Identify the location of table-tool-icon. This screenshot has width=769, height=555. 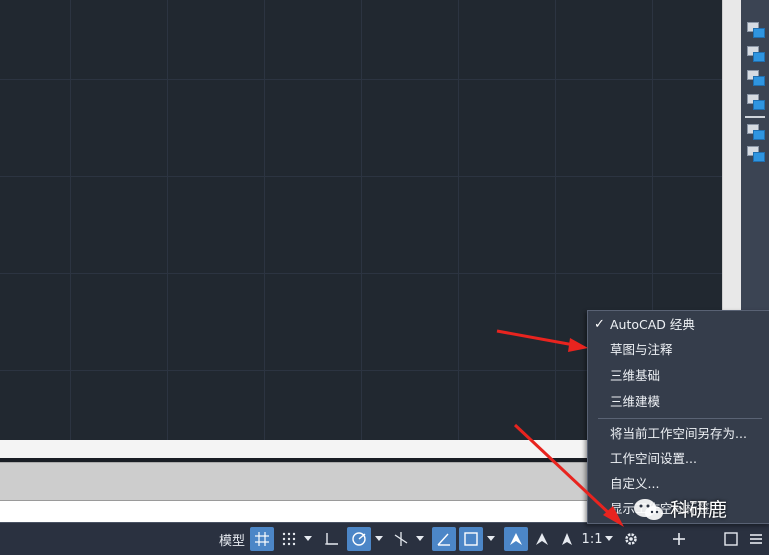
(756, 154).